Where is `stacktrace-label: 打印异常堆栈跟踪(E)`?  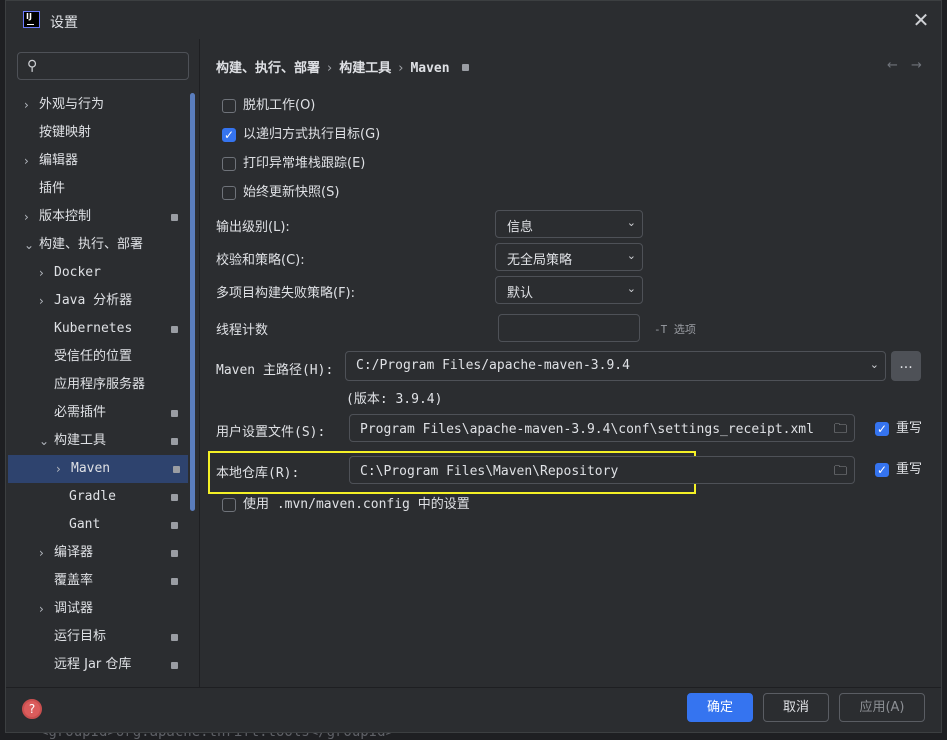
stacktrace-label: 打印异常堆栈跟踪(E) is located at coordinates (304, 163).